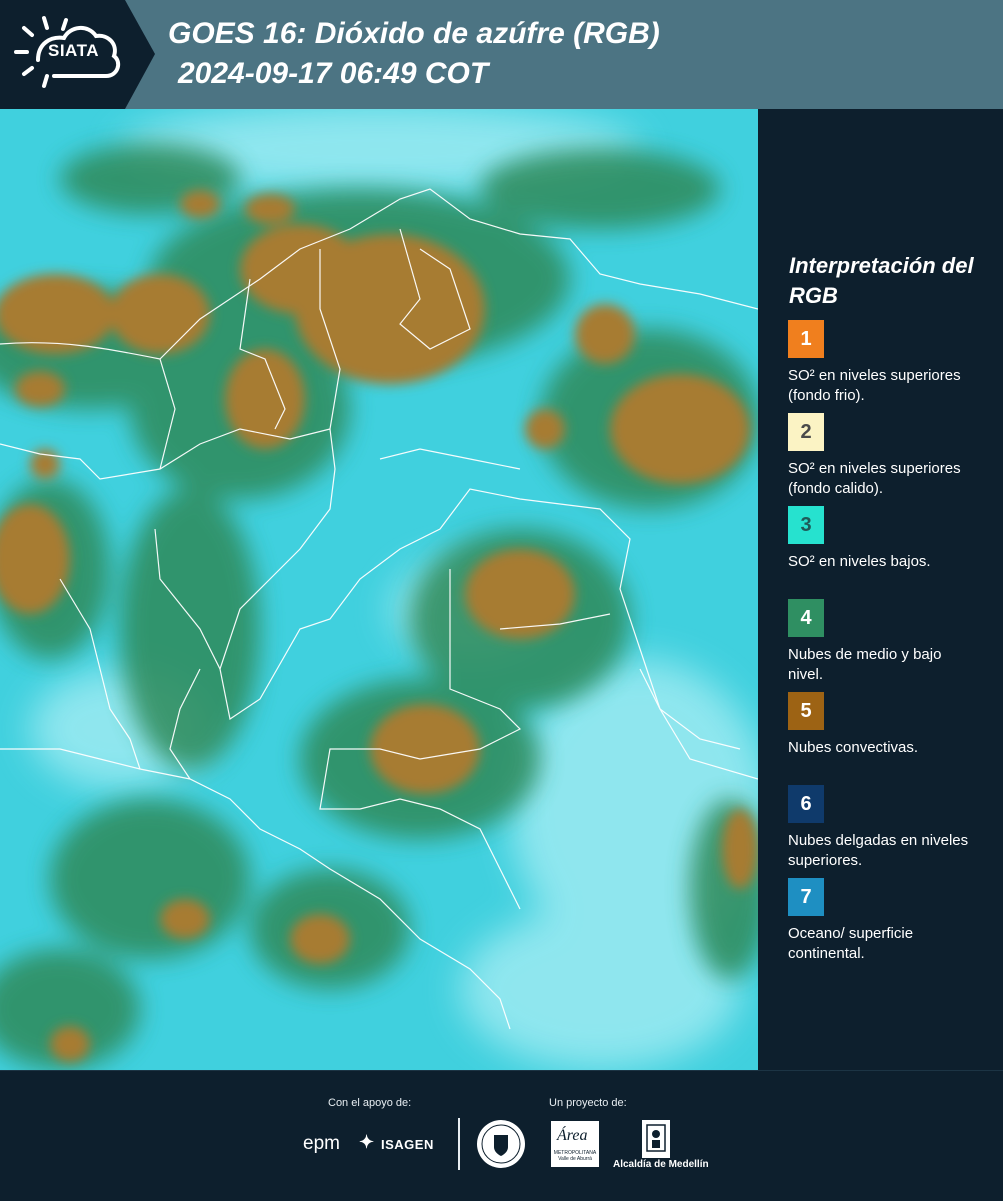 Image resolution: width=1003 pixels, height=1201 pixels. Describe the element at coordinates (883, 644) in the screenshot. I see `legend-item: 4 Nubes de medio y bajo nivel.` at that location.